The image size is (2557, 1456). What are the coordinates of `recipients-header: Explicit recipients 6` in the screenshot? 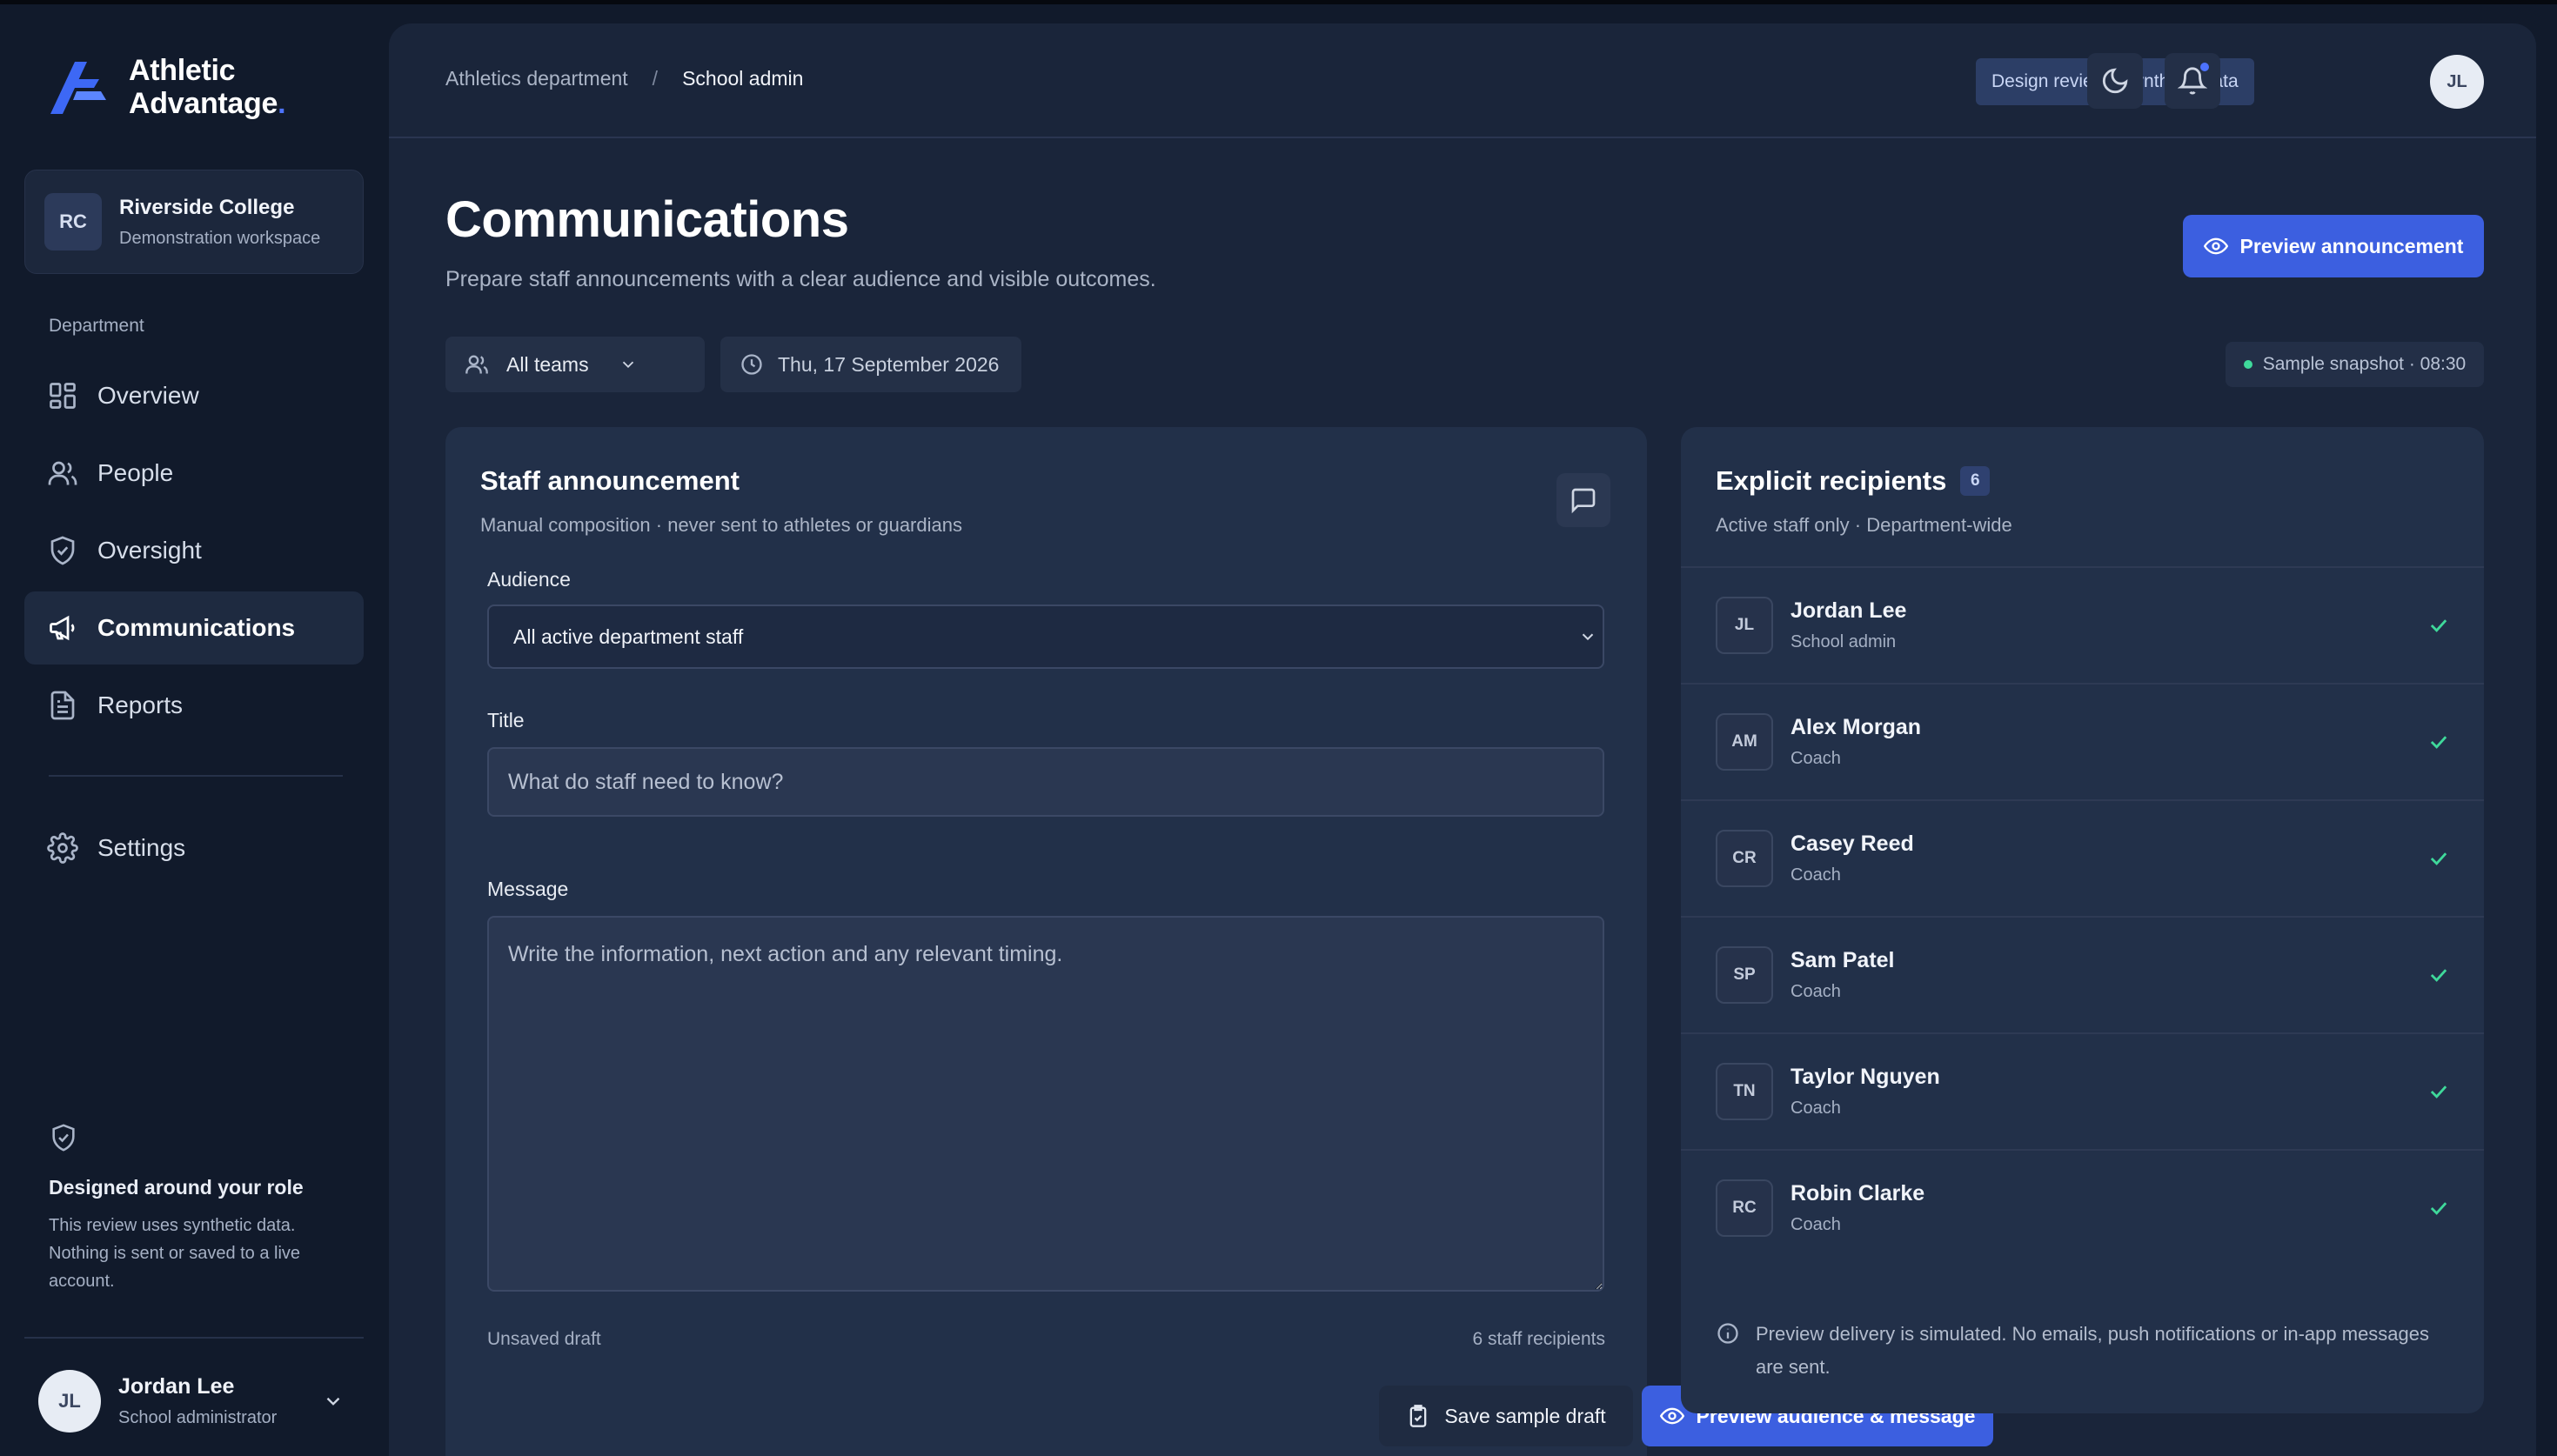 It's located at (1854, 481).